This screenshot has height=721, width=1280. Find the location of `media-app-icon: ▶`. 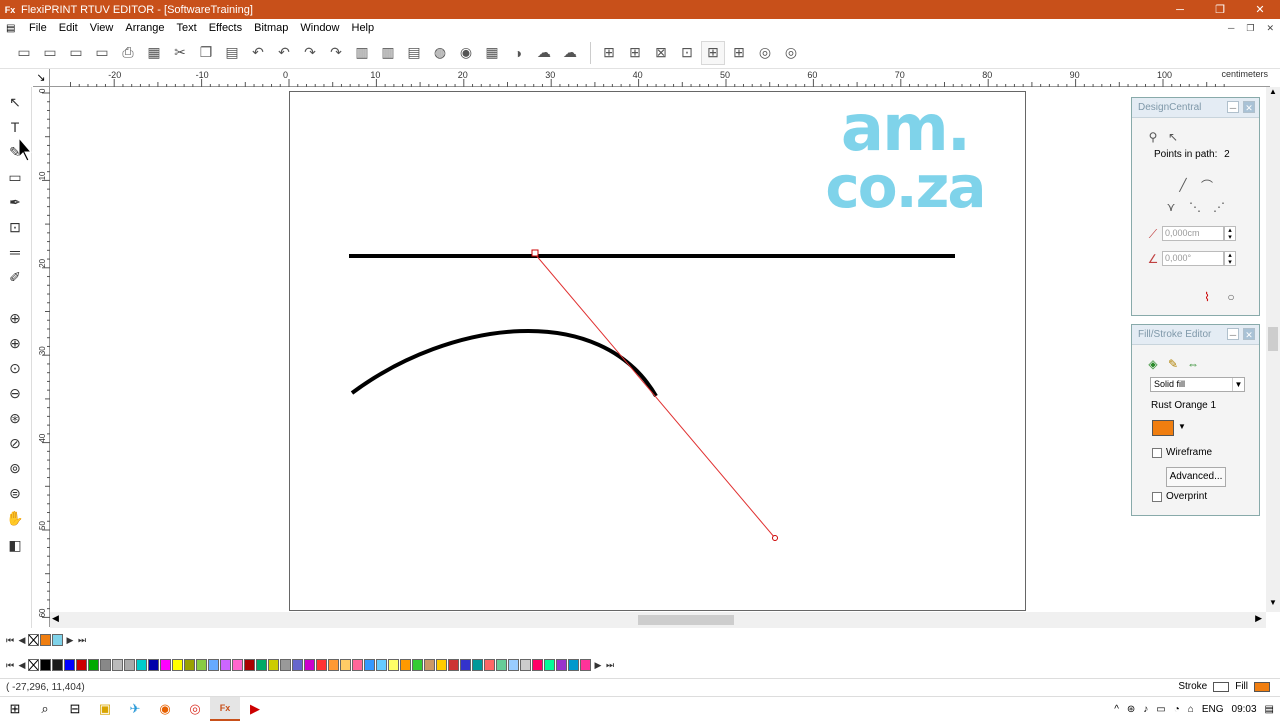

media-app-icon: ▶ is located at coordinates (255, 709).